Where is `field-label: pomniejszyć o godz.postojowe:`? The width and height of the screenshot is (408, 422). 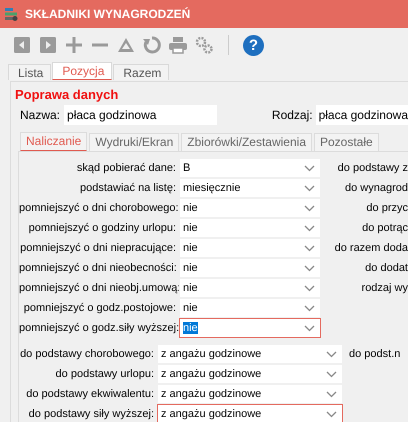
field-label: pomniejszyć o godz.postojowe: is located at coordinates (99, 308).